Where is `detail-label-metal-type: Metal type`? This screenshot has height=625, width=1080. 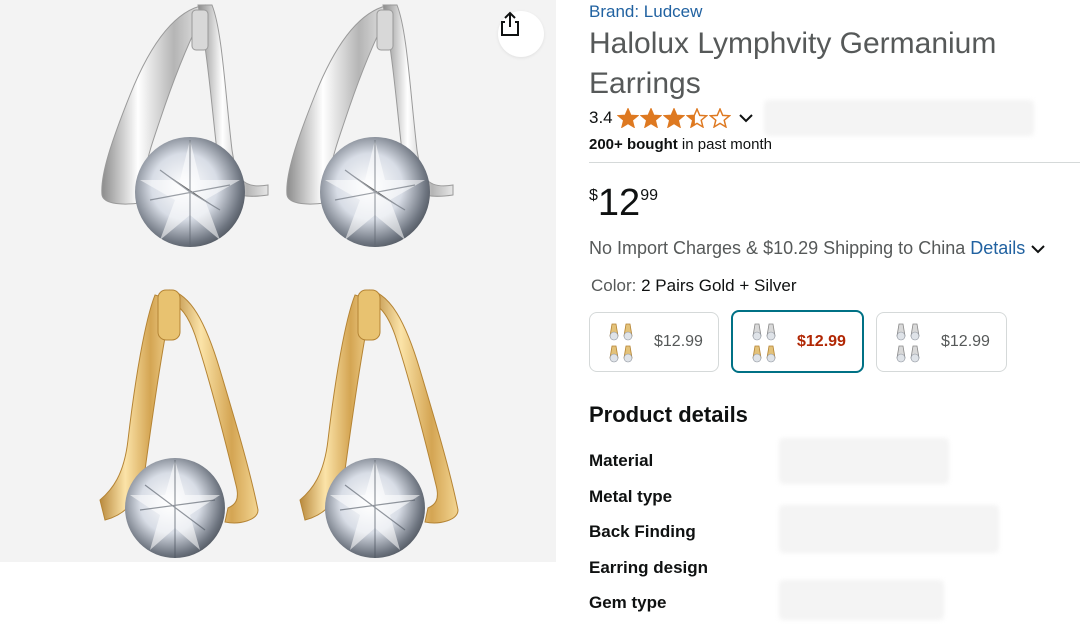
detail-label-metal-type: Metal type is located at coordinates (631, 496).